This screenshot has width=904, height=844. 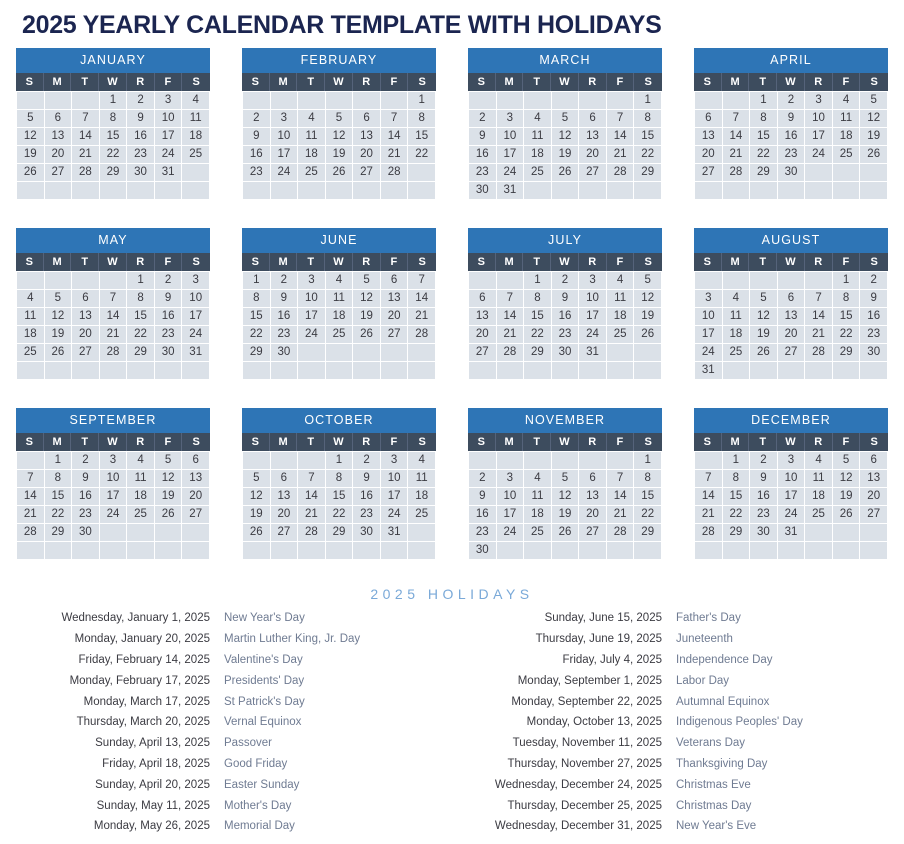 I want to click on day-cell: 13, so click(x=874, y=479).